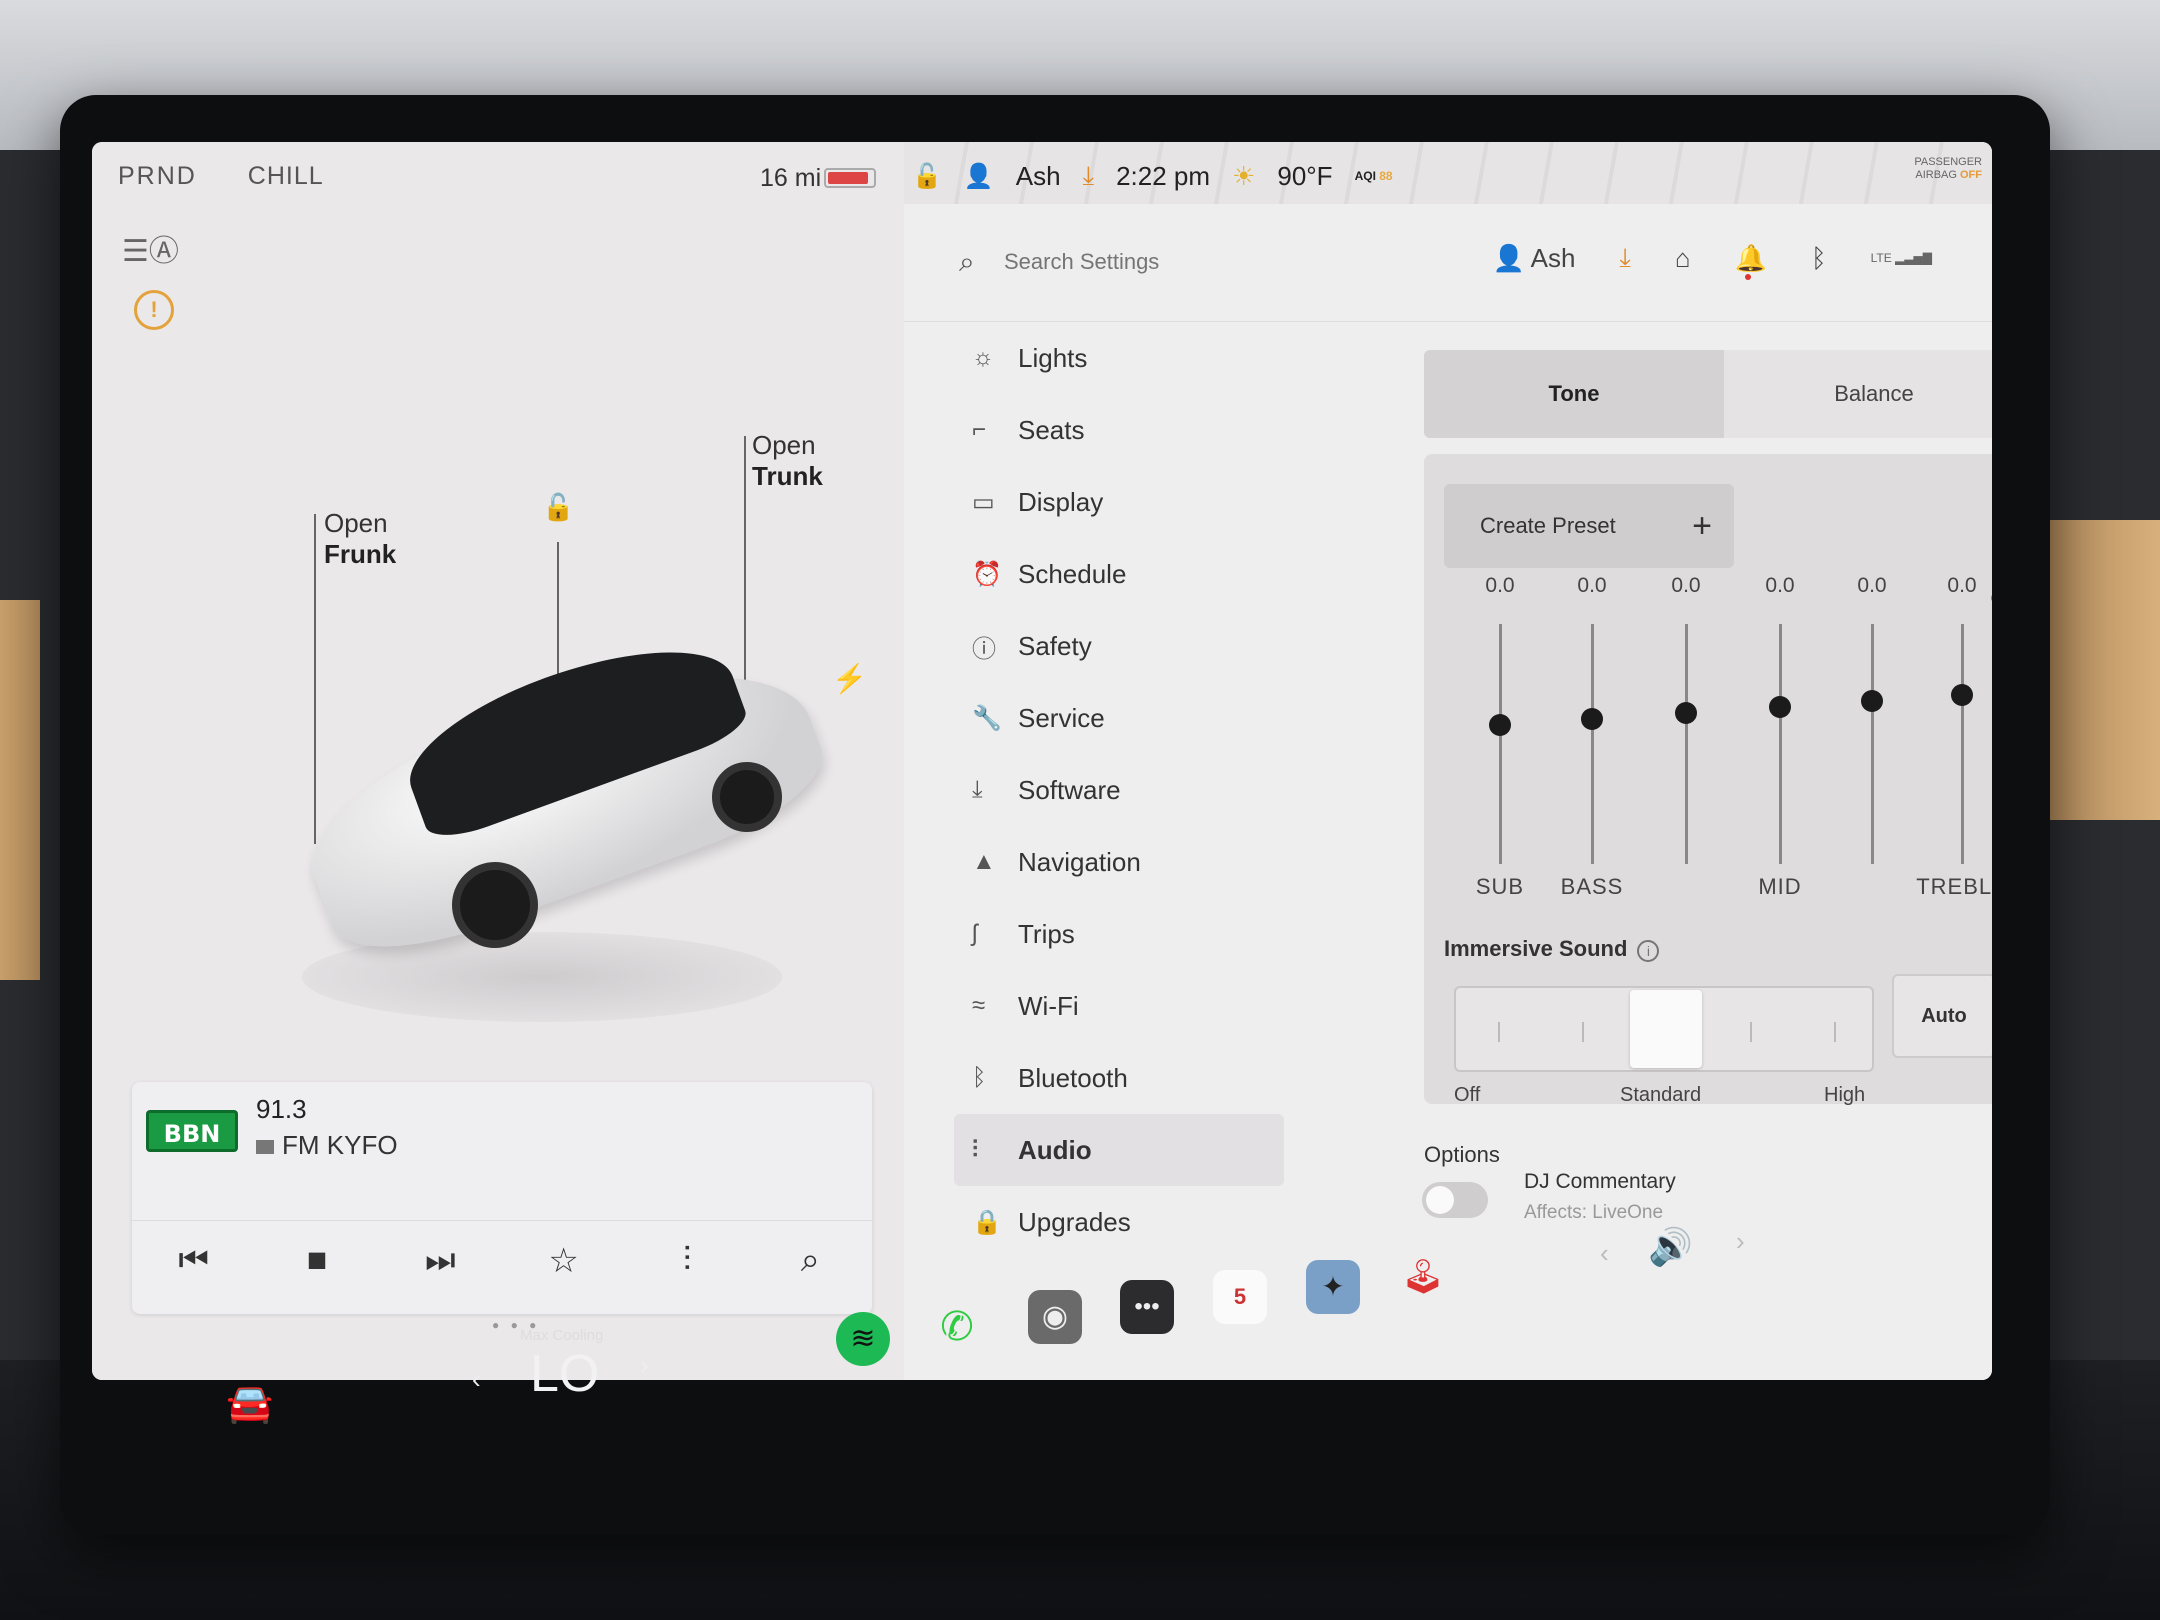 This screenshot has height=1620, width=2160. Describe the element at coordinates (1533, 258) in the screenshot. I see `profile-button: 👤 Ash` at that location.